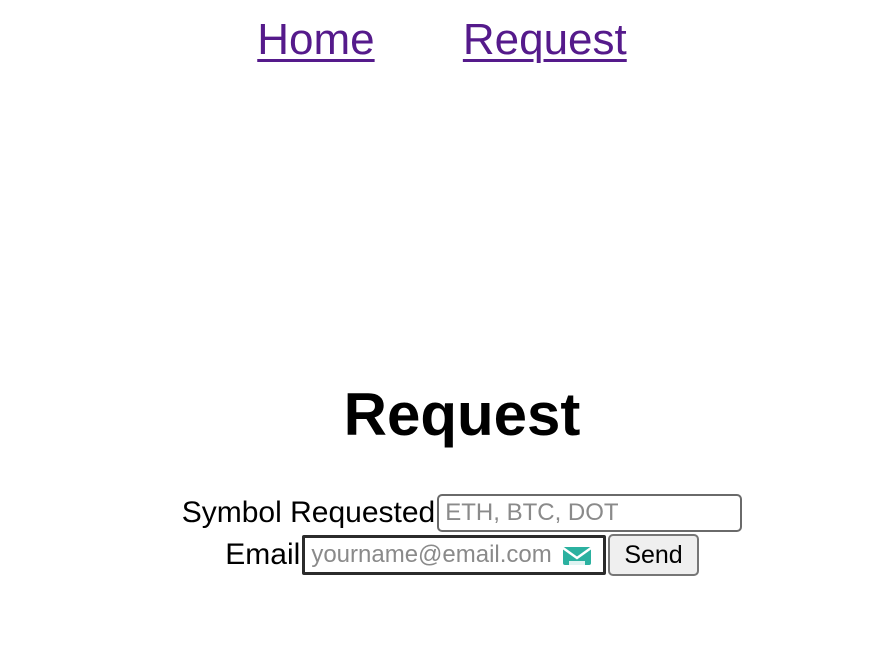  What do you see at coordinates (462, 414) in the screenshot?
I see `page-title: Request` at bounding box center [462, 414].